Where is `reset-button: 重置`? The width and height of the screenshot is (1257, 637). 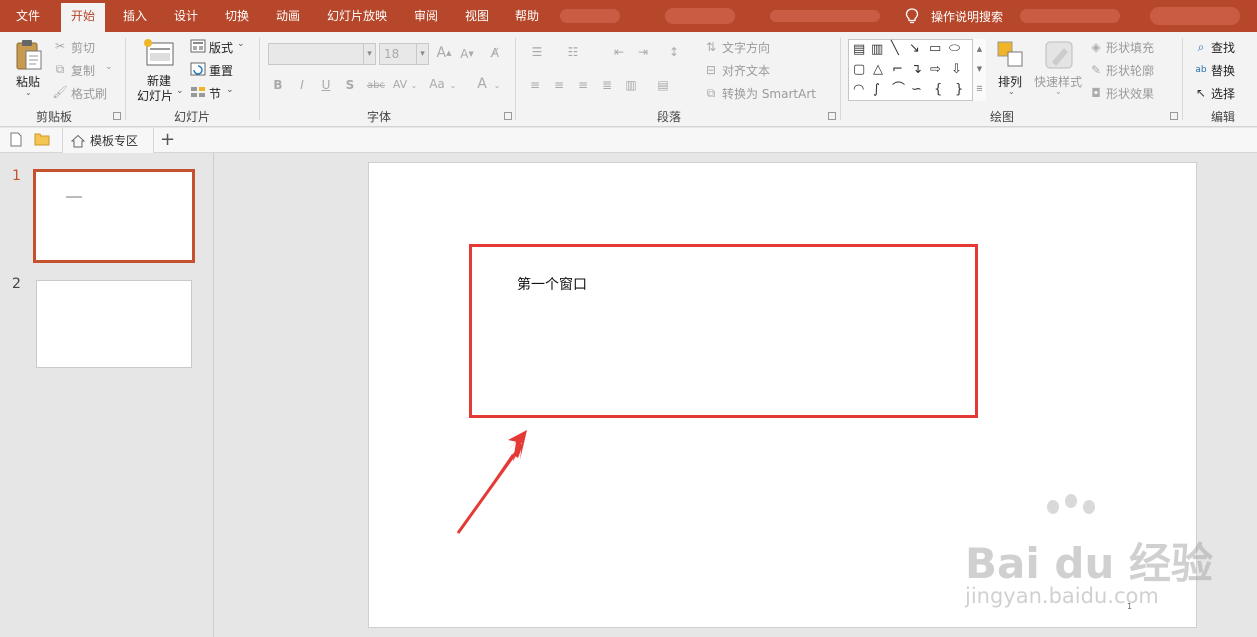 reset-button: 重置 is located at coordinates (221, 70).